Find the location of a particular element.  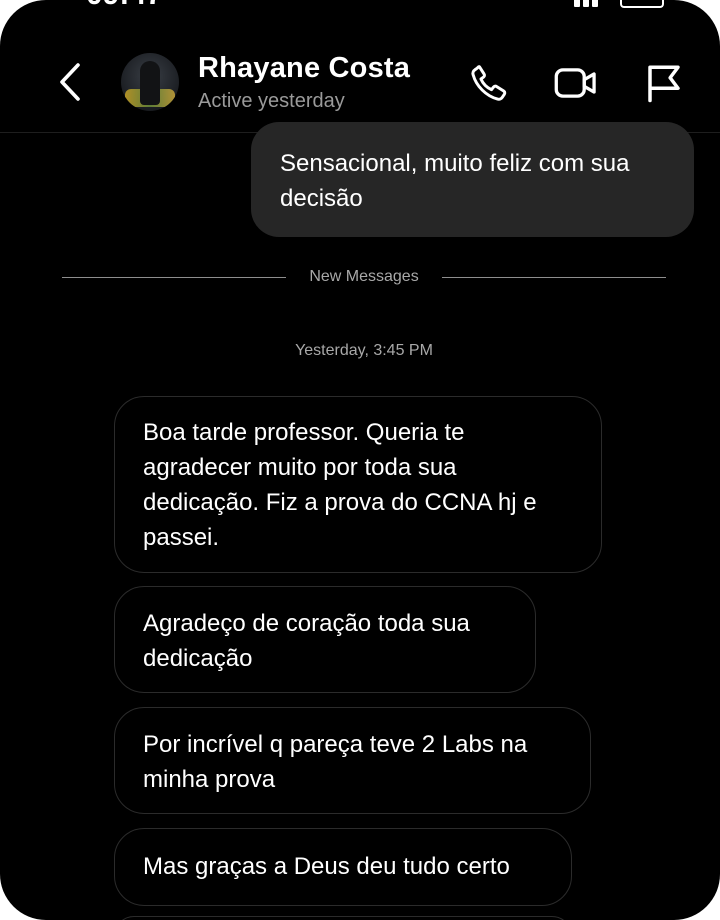

back-button is located at coordinates (70, 82).